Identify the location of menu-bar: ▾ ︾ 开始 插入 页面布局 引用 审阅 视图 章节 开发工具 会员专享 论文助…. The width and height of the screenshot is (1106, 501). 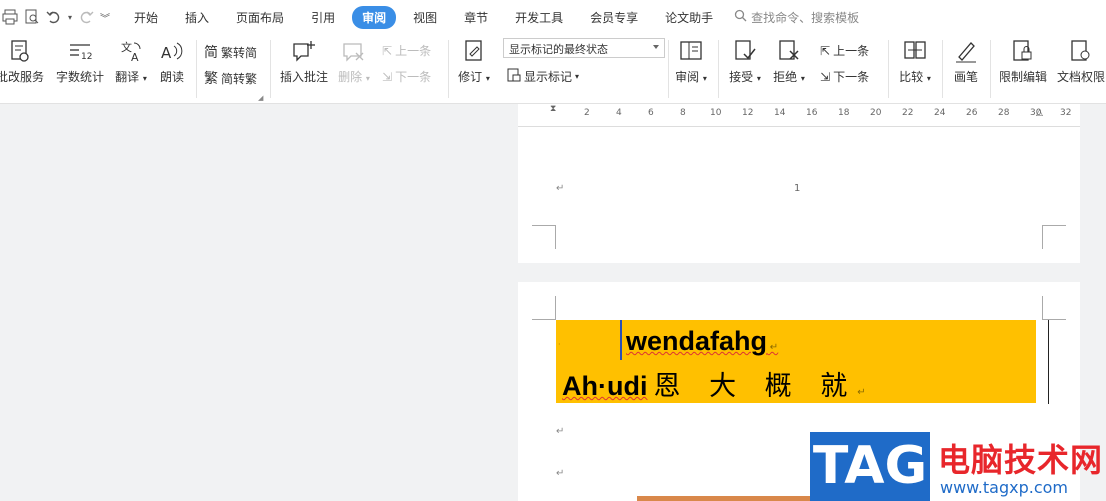
(553, 17).